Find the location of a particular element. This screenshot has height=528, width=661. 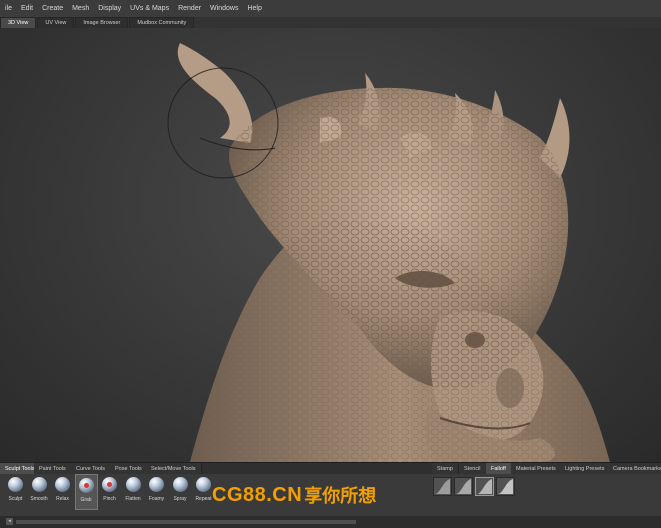

flatten-icon is located at coordinates (133, 484).